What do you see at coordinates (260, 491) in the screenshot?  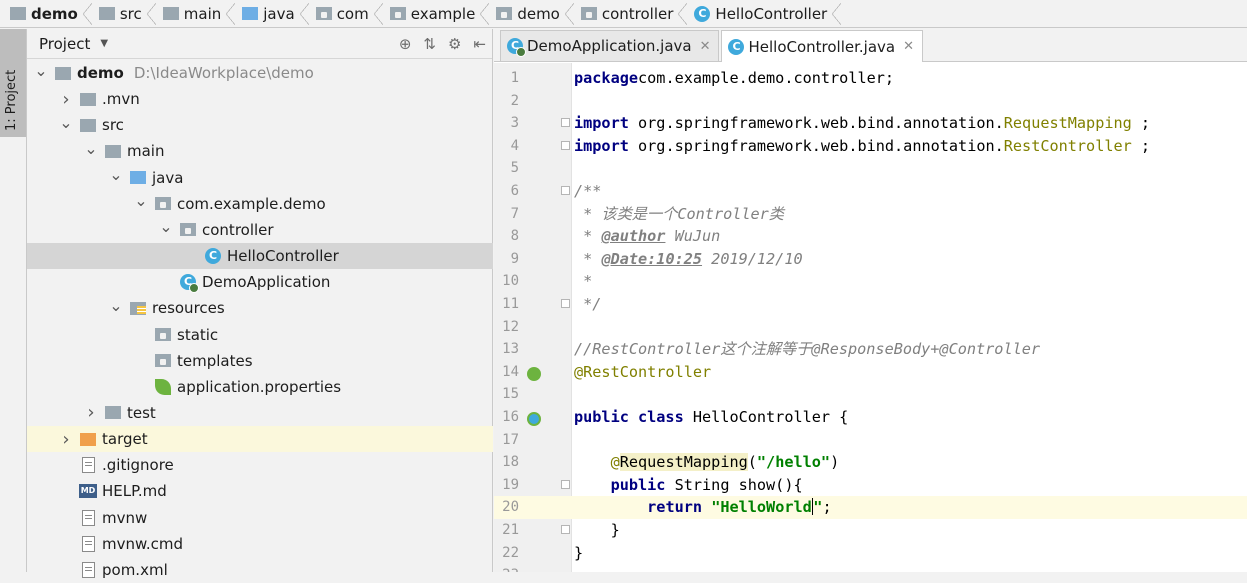 I see `tree-node: MD HELP.md` at bounding box center [260, 491].